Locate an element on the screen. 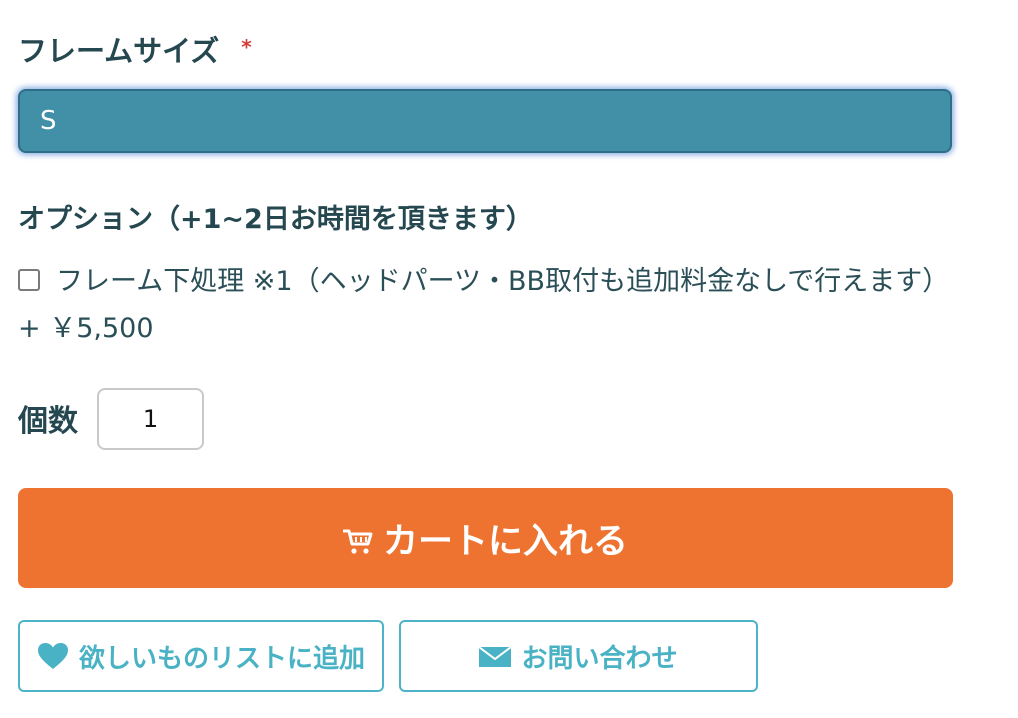 The height and width of the screenshot is (718, 1018). contact-label: お問い合わせ is located at coordinates (599, 658).